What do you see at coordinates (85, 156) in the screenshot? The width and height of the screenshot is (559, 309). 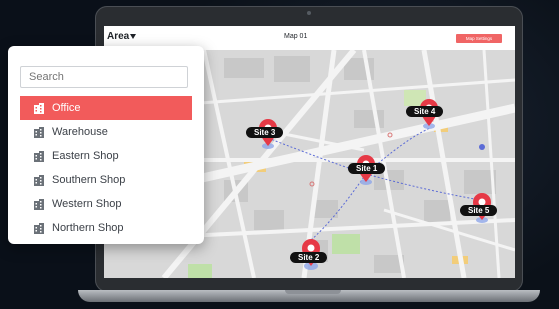 I see `location-label: Eastern Shop` at bounding box center [85, 156].